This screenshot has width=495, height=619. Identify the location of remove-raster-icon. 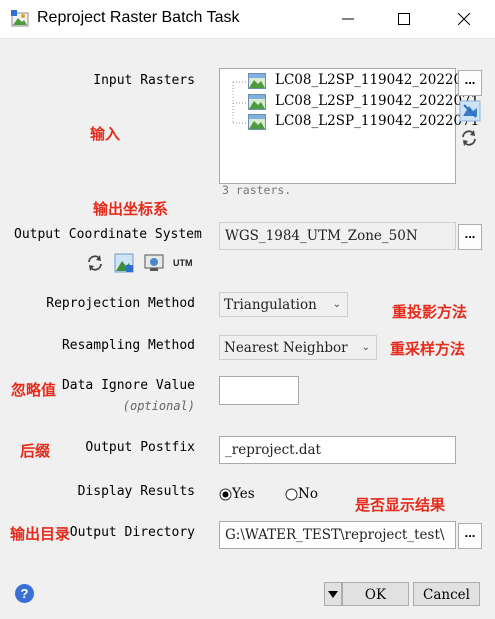
(470, 111).